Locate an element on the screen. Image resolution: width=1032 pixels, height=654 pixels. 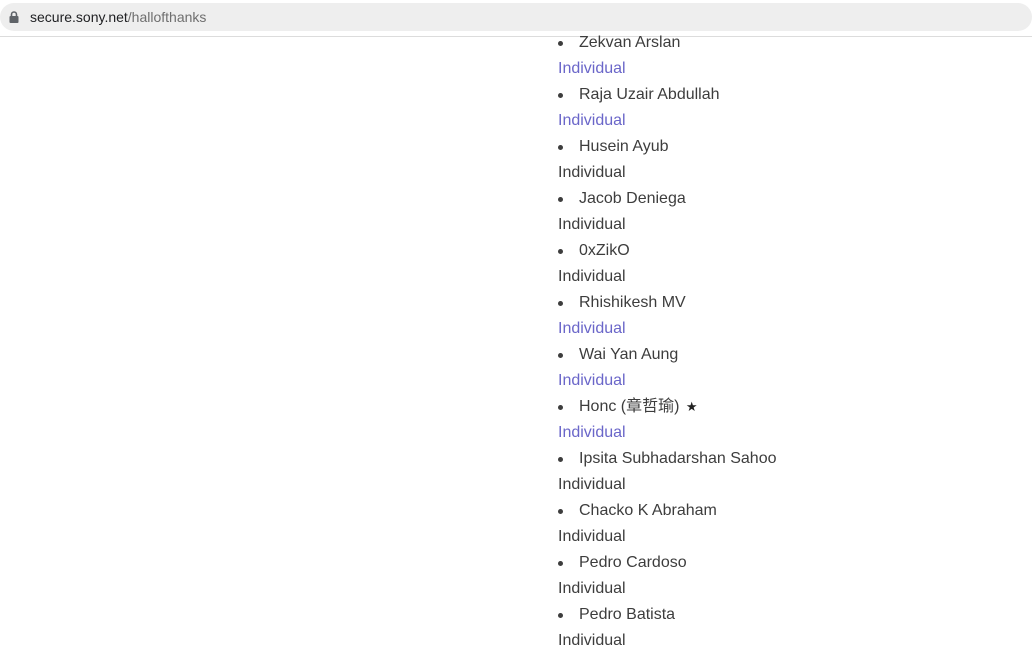
researcher-name: Honc (章哲瑜) is located at coordinates (629, 406).